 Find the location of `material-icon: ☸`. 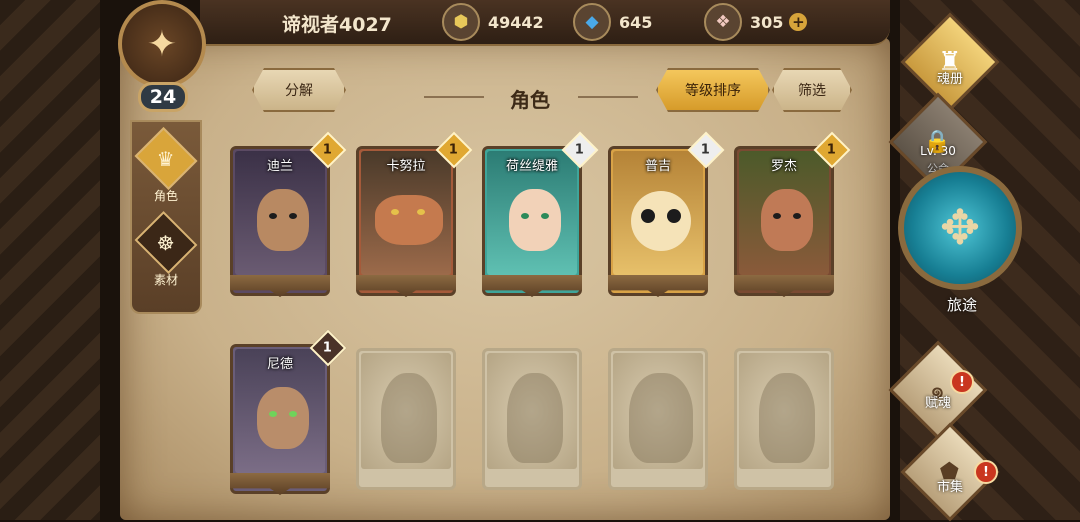

material-icon: ☸ is located at coordinates (166, 242).